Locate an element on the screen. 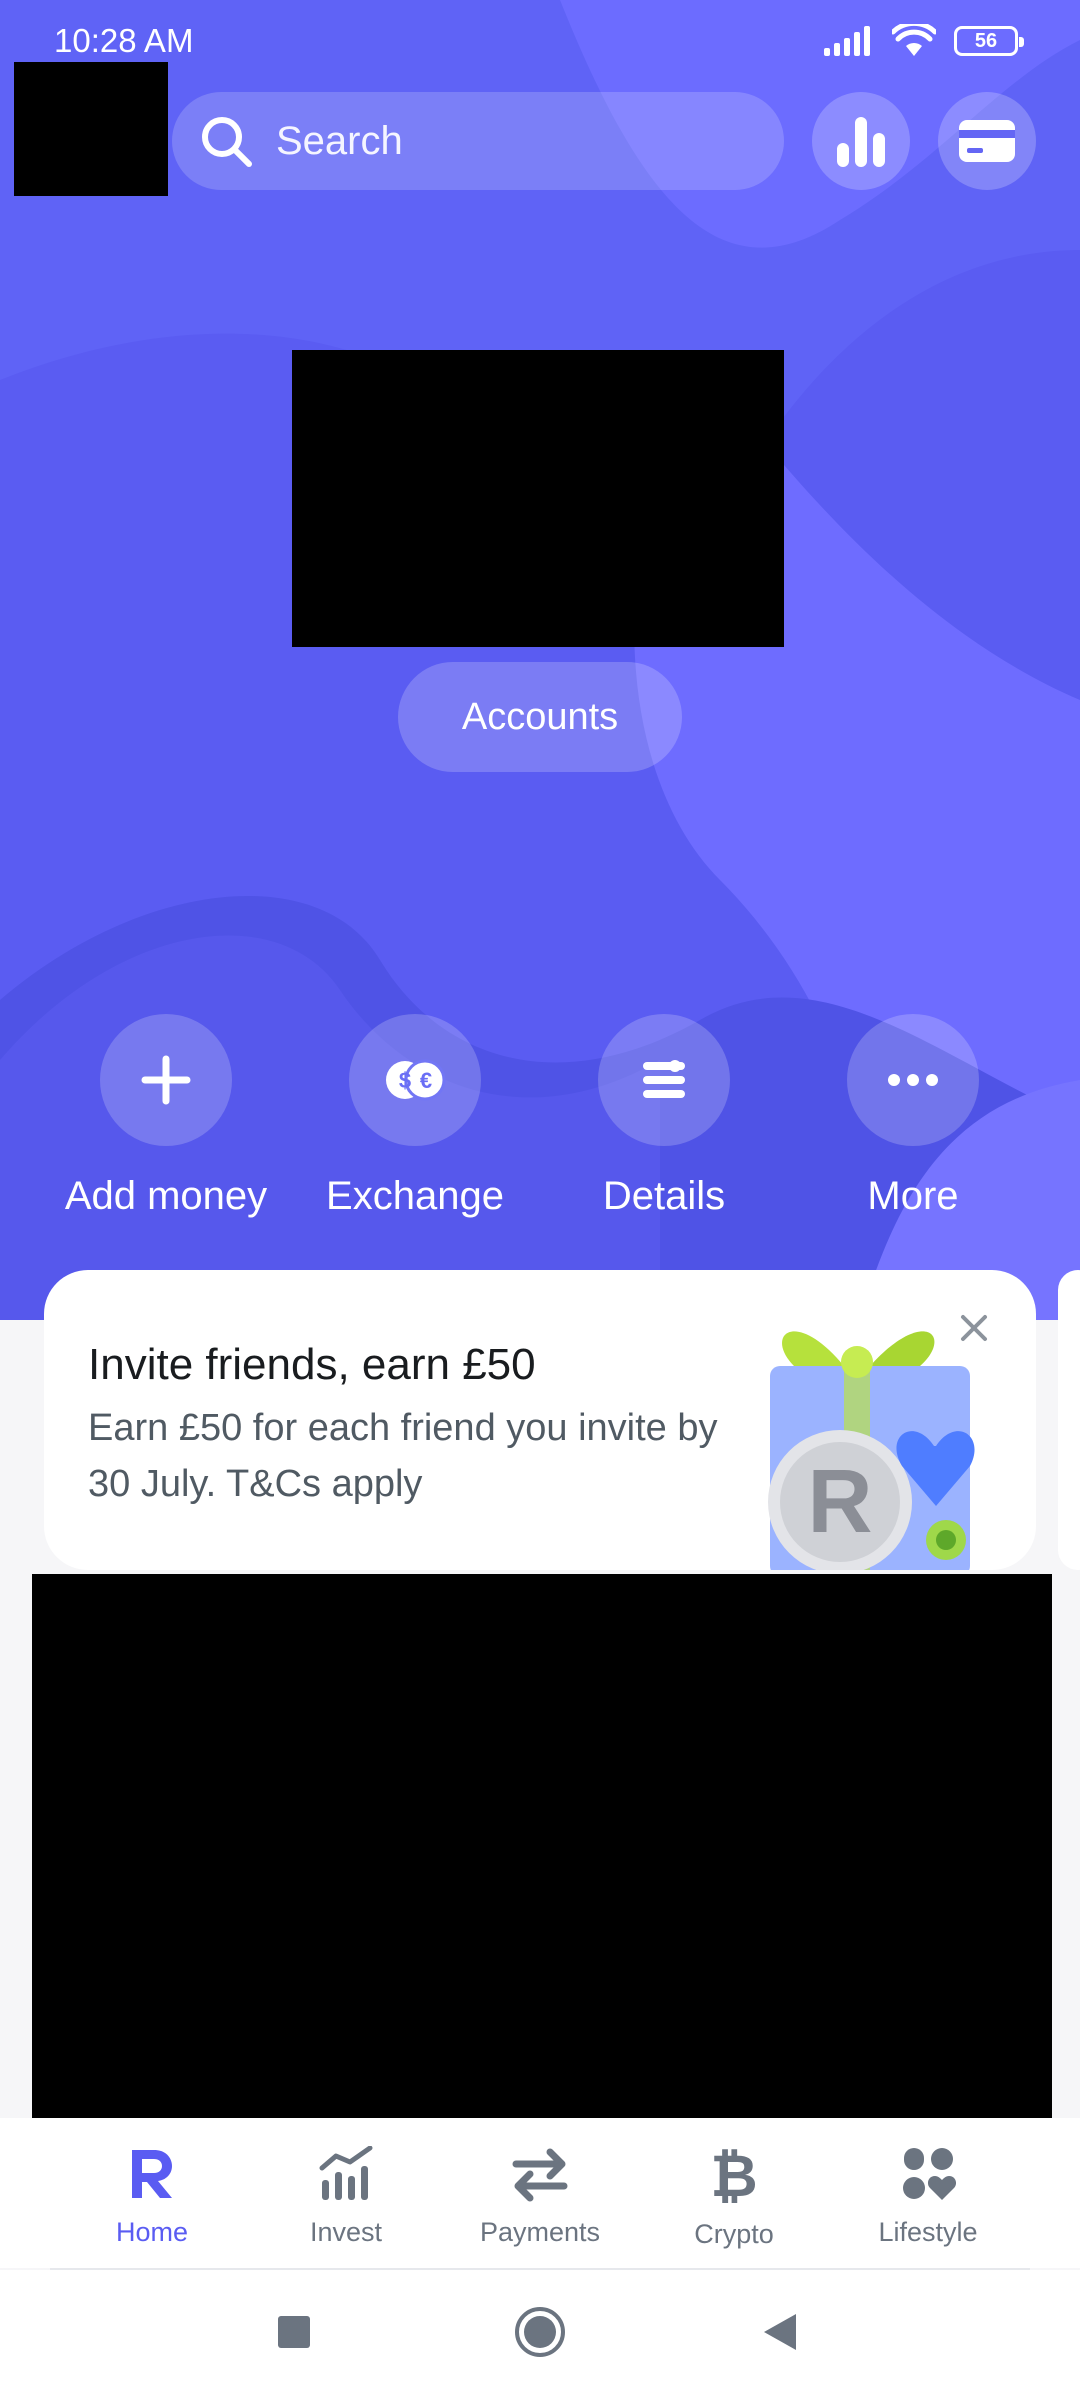 The height and width of the screenshot is (2400, 1080). next-promo-card-peek is located at coordinates (1069, 1420).